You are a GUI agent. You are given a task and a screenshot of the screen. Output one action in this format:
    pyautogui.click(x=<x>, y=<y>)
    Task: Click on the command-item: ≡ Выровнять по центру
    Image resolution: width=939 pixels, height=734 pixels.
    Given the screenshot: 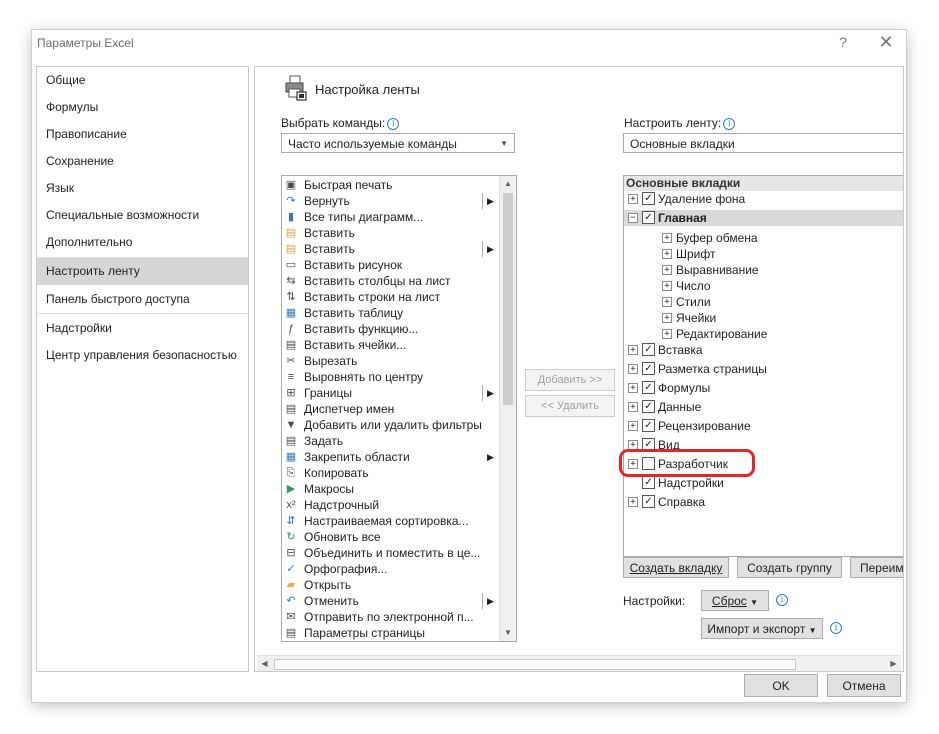 What is the action you would take?
    pyautogui.click(x=390, y=377)
    